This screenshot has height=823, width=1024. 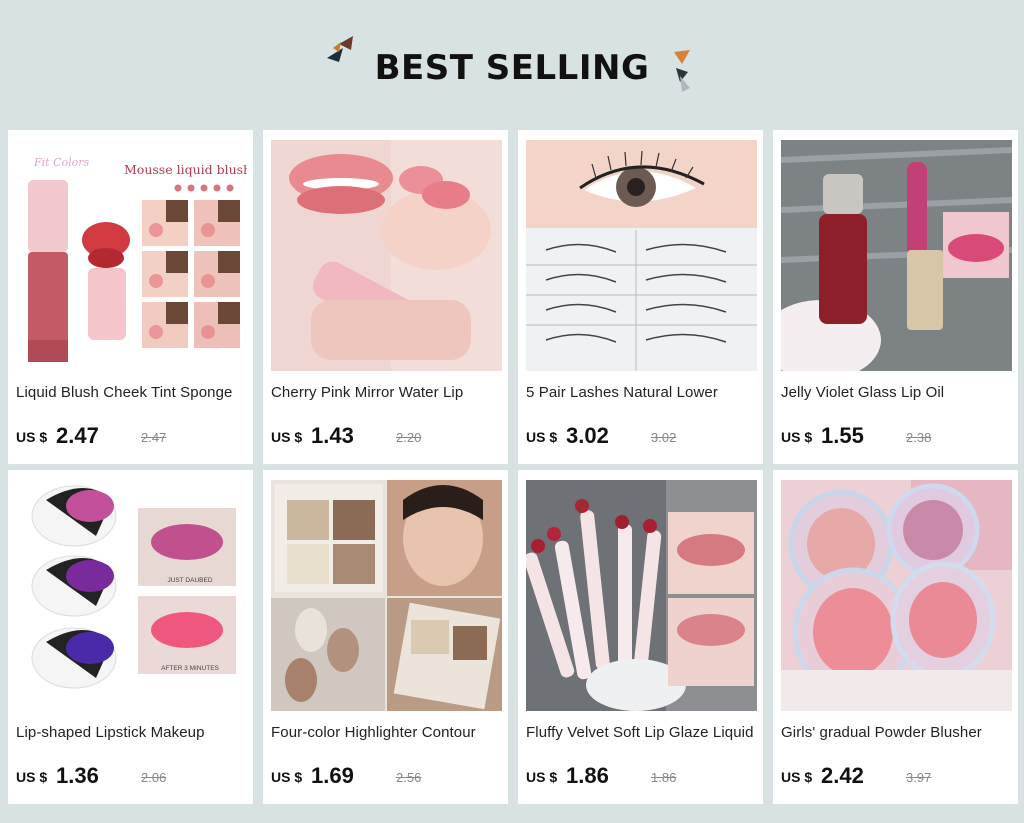 What do you see at coordinates (919, 777) in the screenshot?
I see `original-price: 3.97` at bounding box center [919, 777].